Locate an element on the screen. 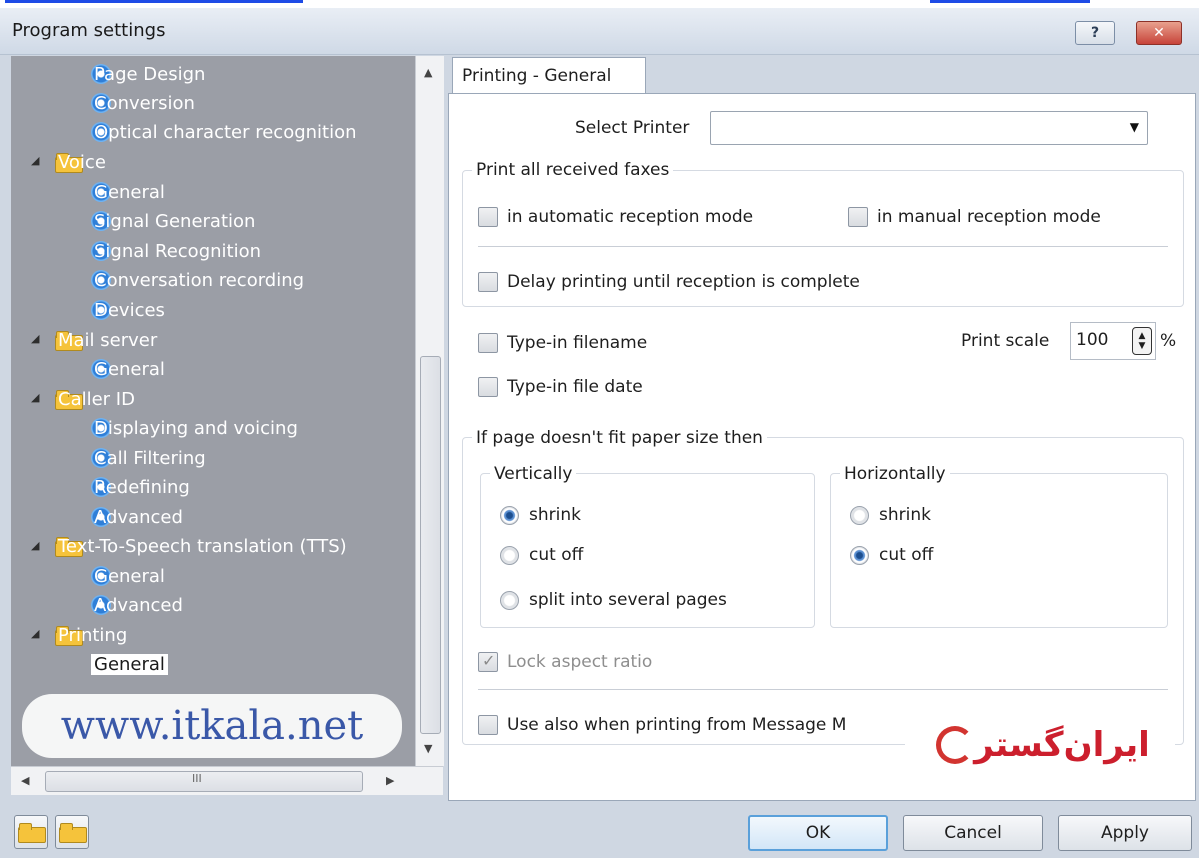 This screenshot has height=858, width=1199. open-folder-alt-button is located at coordinates (72, 832).